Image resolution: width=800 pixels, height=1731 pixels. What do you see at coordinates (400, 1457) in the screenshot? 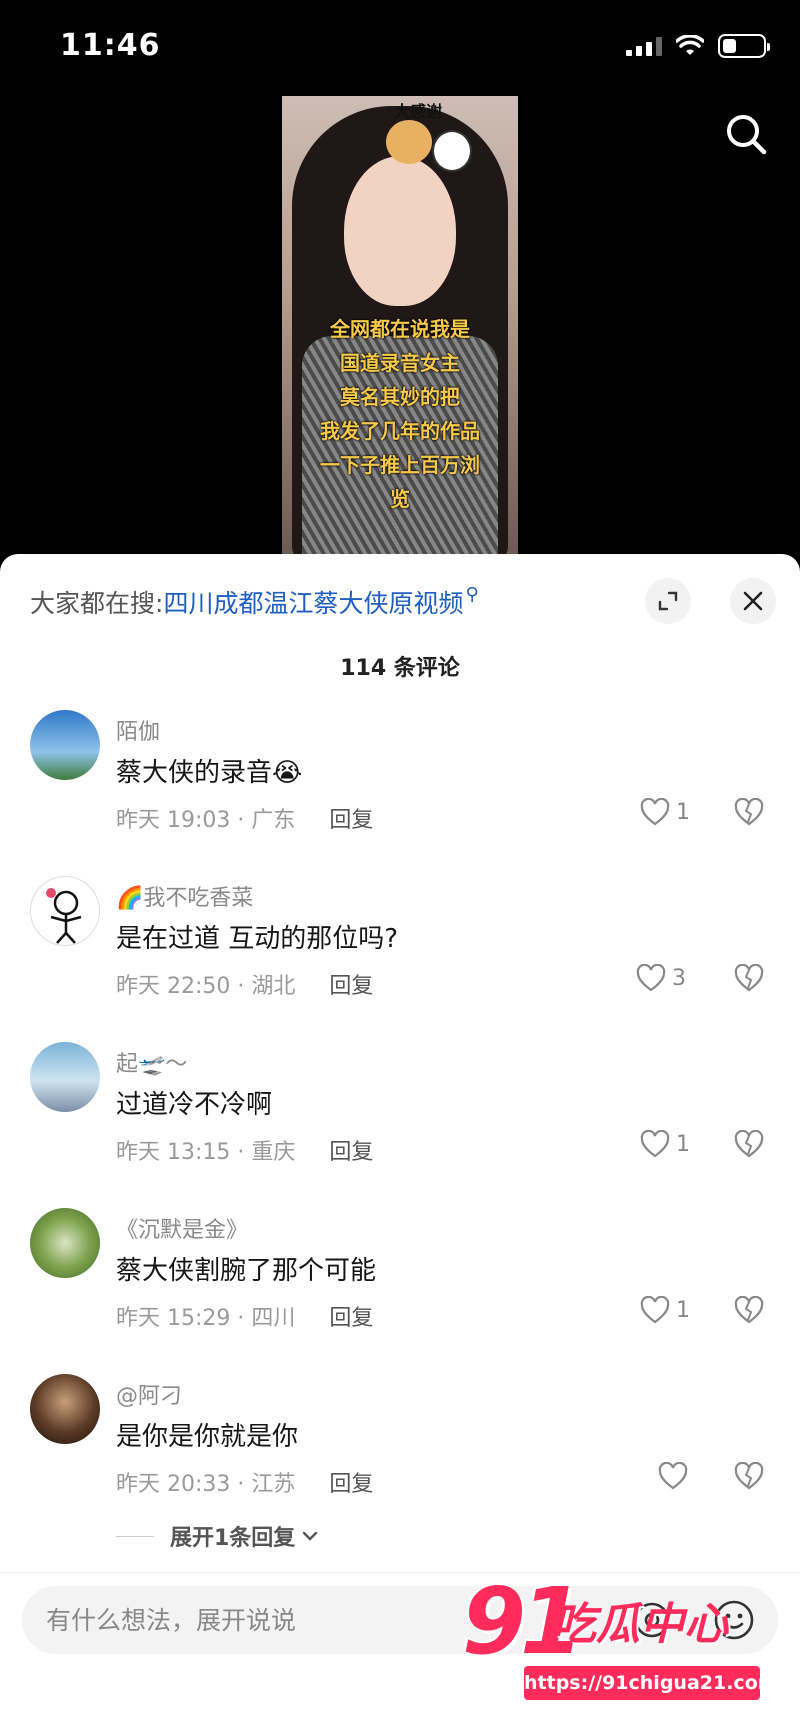
I see `comment-item: @阿刁 是你是你就是你 昨天 20:33 · 江苏 回复` at bounding box center [400, 1457].